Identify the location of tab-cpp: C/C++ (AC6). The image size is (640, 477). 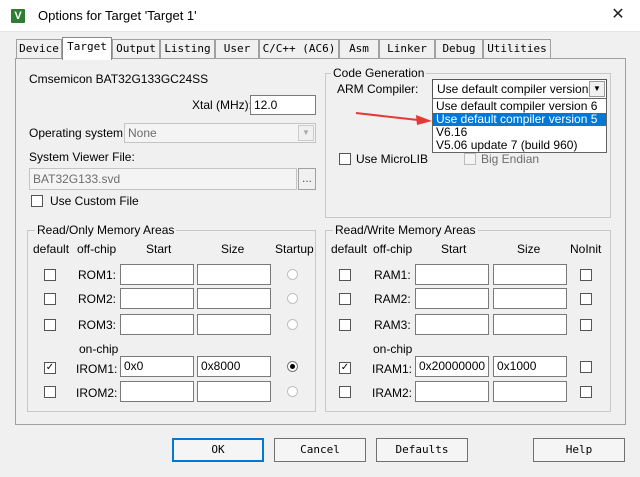
(299, 48).